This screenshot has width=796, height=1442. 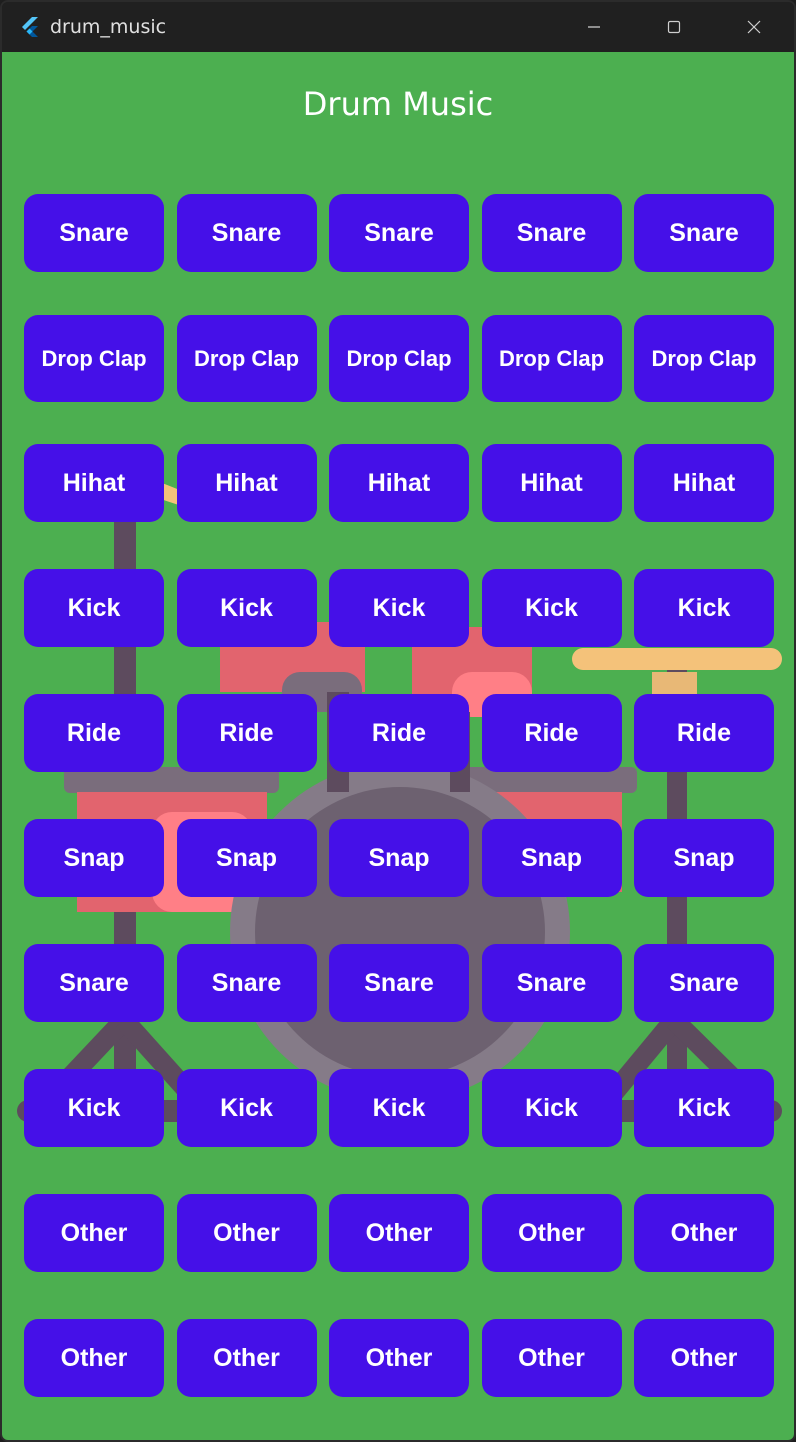 I want to click on page-title: Drum Music, so click(x=398, y=104).